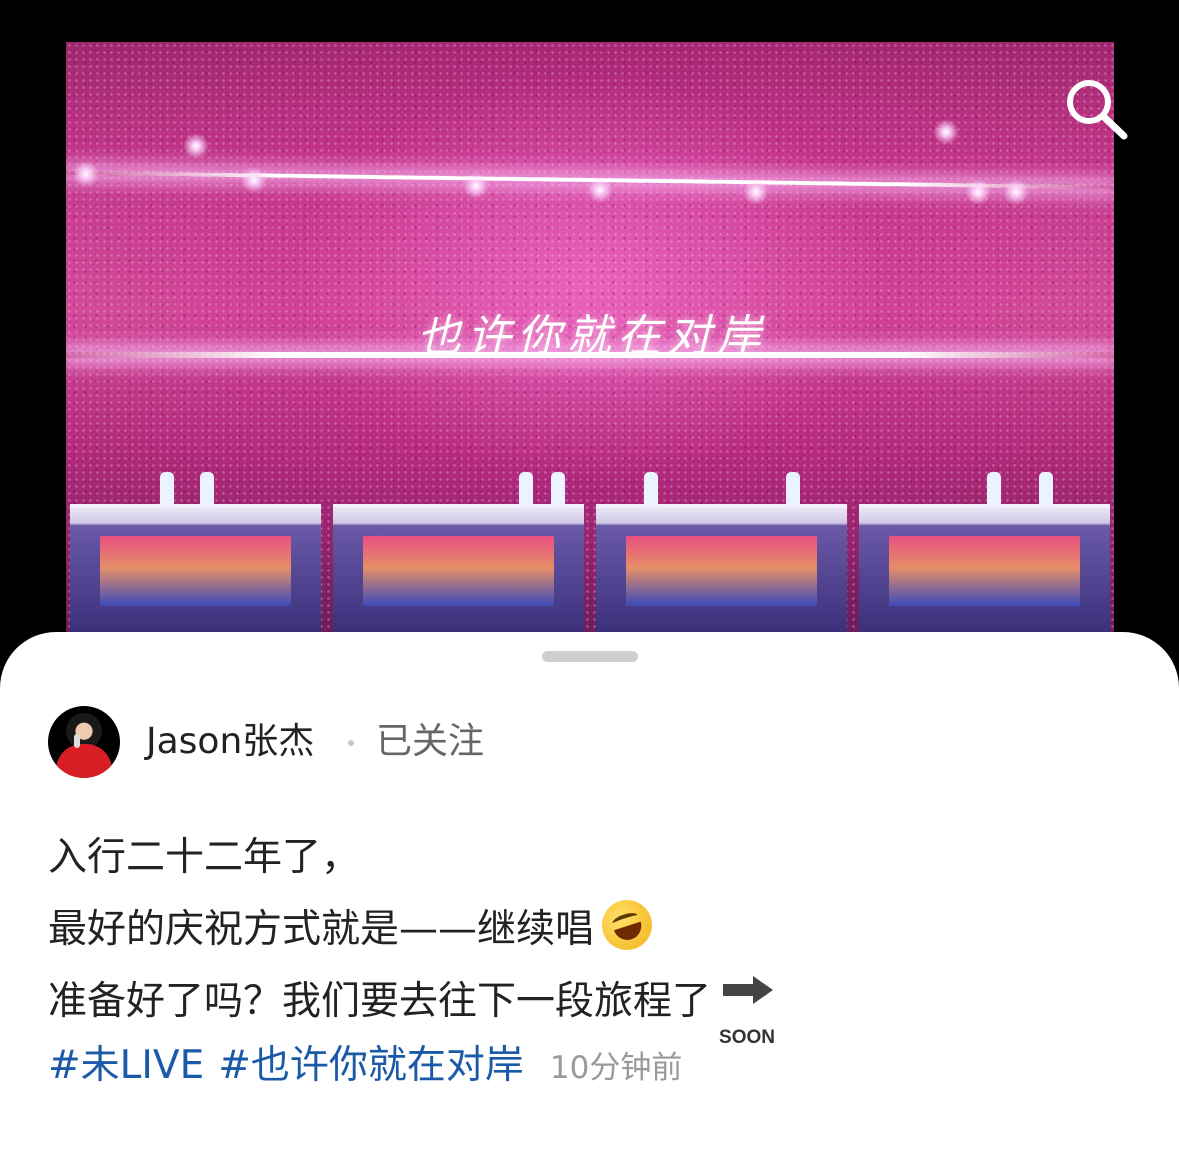 This screenshot has width=1179, height=1151. I want to click on arrow-body, so click(739, 990).